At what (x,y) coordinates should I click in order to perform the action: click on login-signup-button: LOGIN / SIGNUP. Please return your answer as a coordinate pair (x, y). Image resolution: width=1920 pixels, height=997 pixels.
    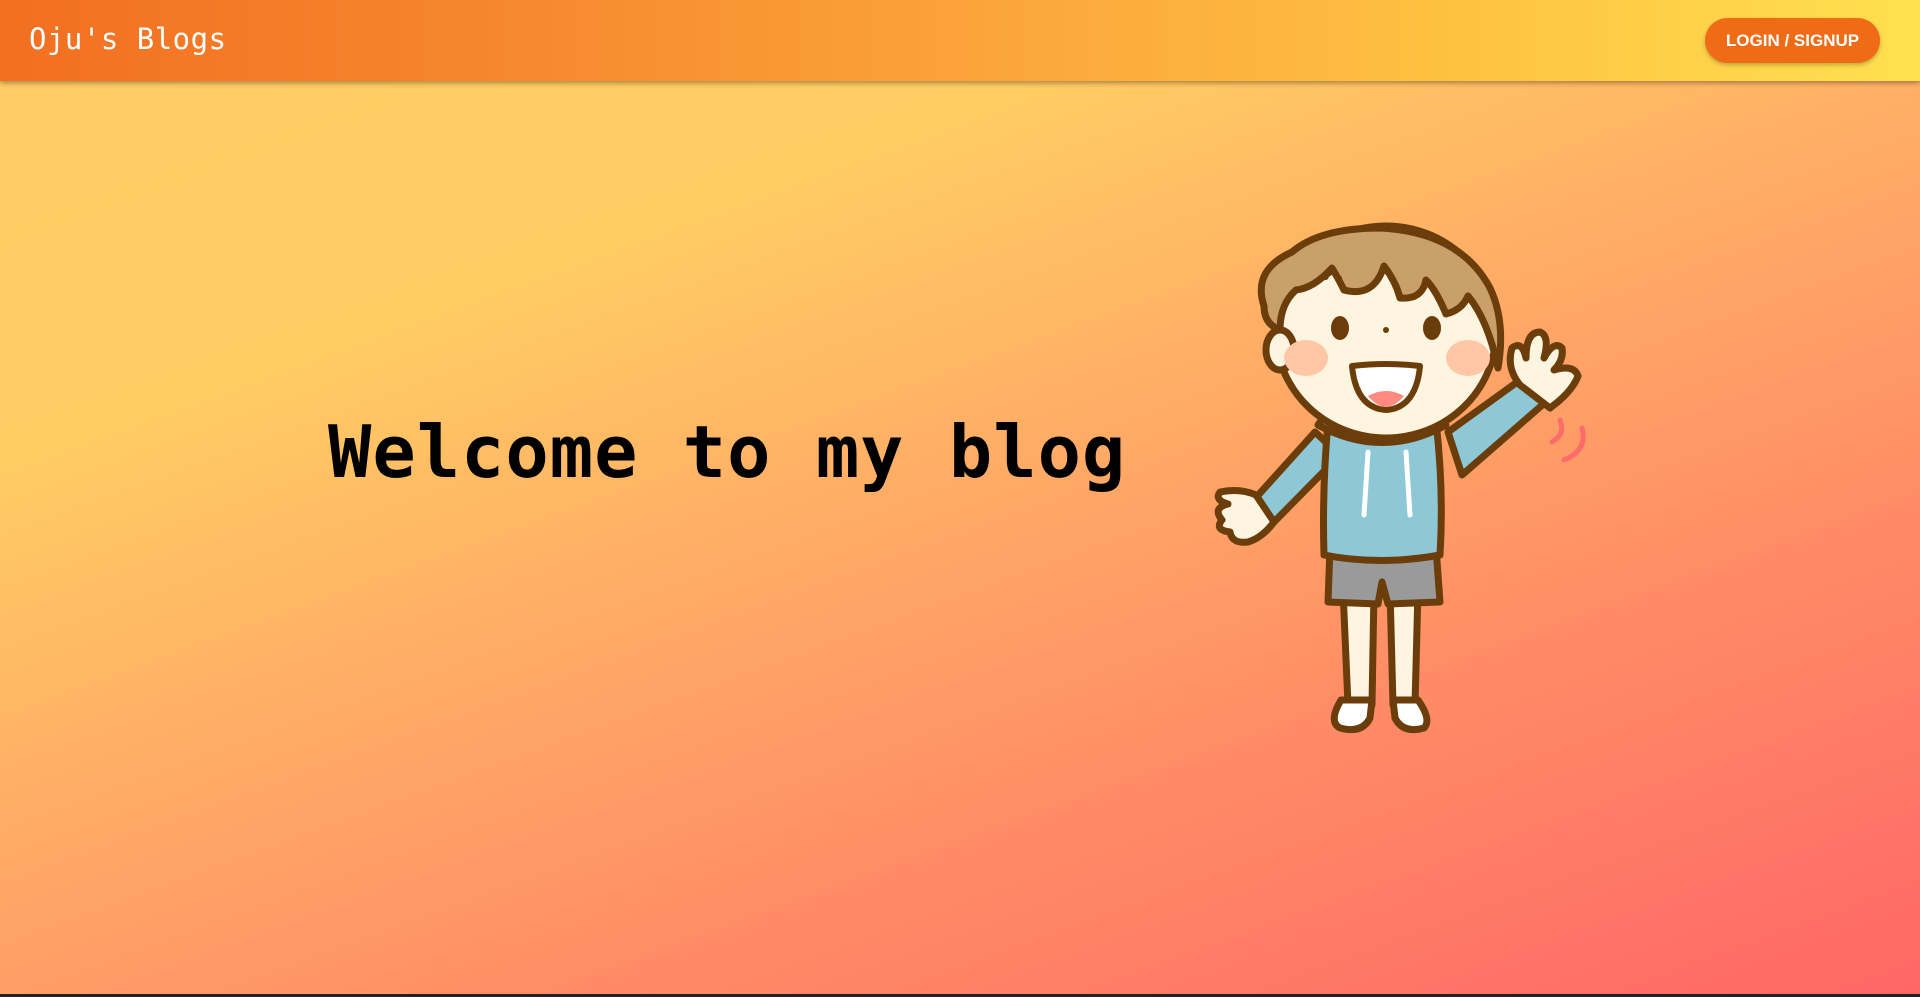
    Looking at the image, I should click on (1792, 40).